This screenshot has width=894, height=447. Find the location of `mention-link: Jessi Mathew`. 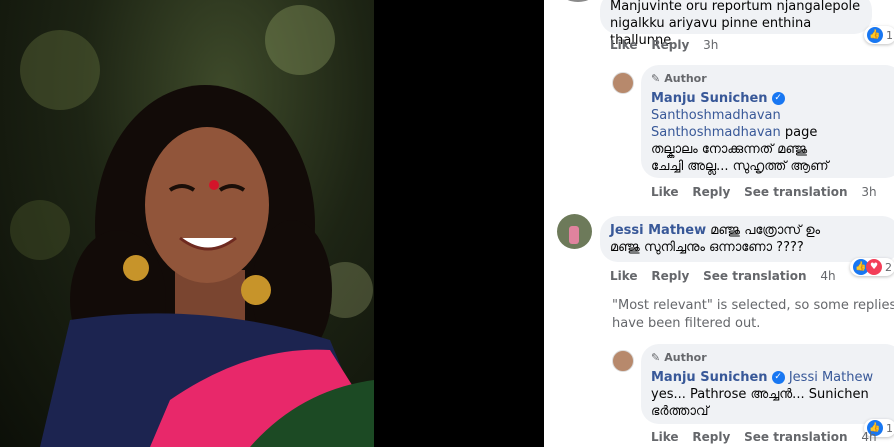

mention-link: Jessi Mathew is located at coordinates (831, 377).